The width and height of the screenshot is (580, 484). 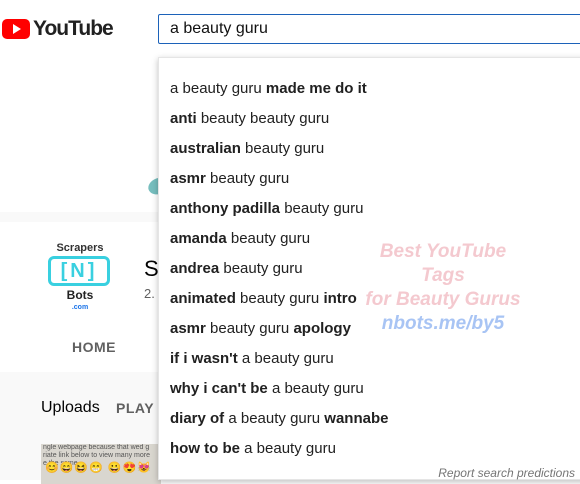 What do you see at coordinates (369, 89) in the screenshot?
I see `suggestion-item: a beauty guru made me do it` at bounding box center [369, 89].